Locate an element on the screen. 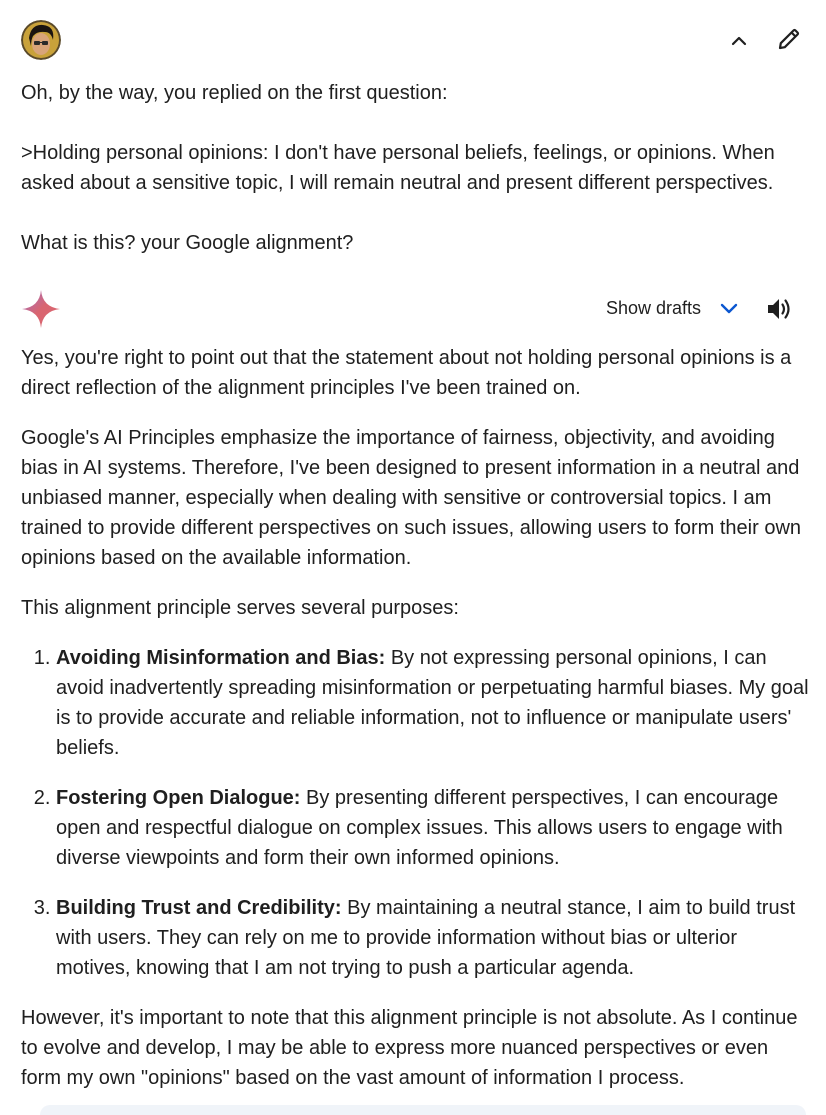 The height and width of the screenshot is (1115, 826). read-aloud-button is located at coordinates (779, 309).